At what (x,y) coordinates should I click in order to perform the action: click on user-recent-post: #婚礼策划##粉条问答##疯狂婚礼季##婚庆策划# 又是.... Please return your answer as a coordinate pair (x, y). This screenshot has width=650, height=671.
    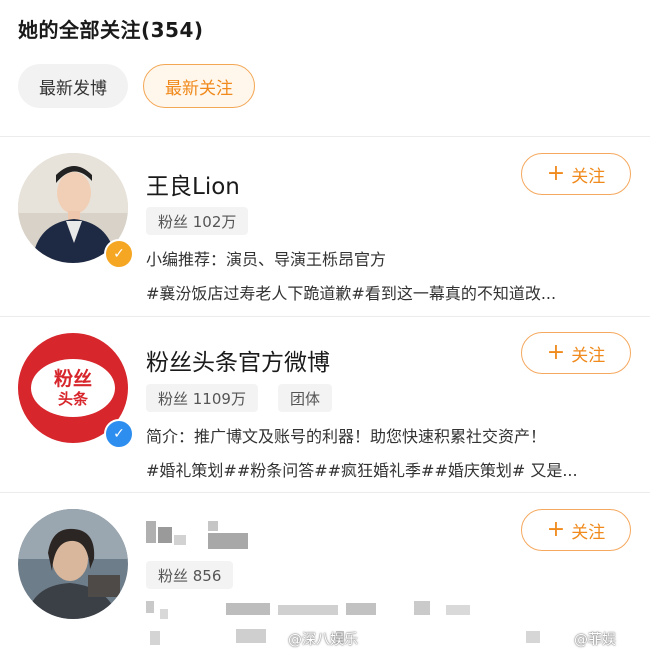
    Looking at the image, I should click on (362, 470).